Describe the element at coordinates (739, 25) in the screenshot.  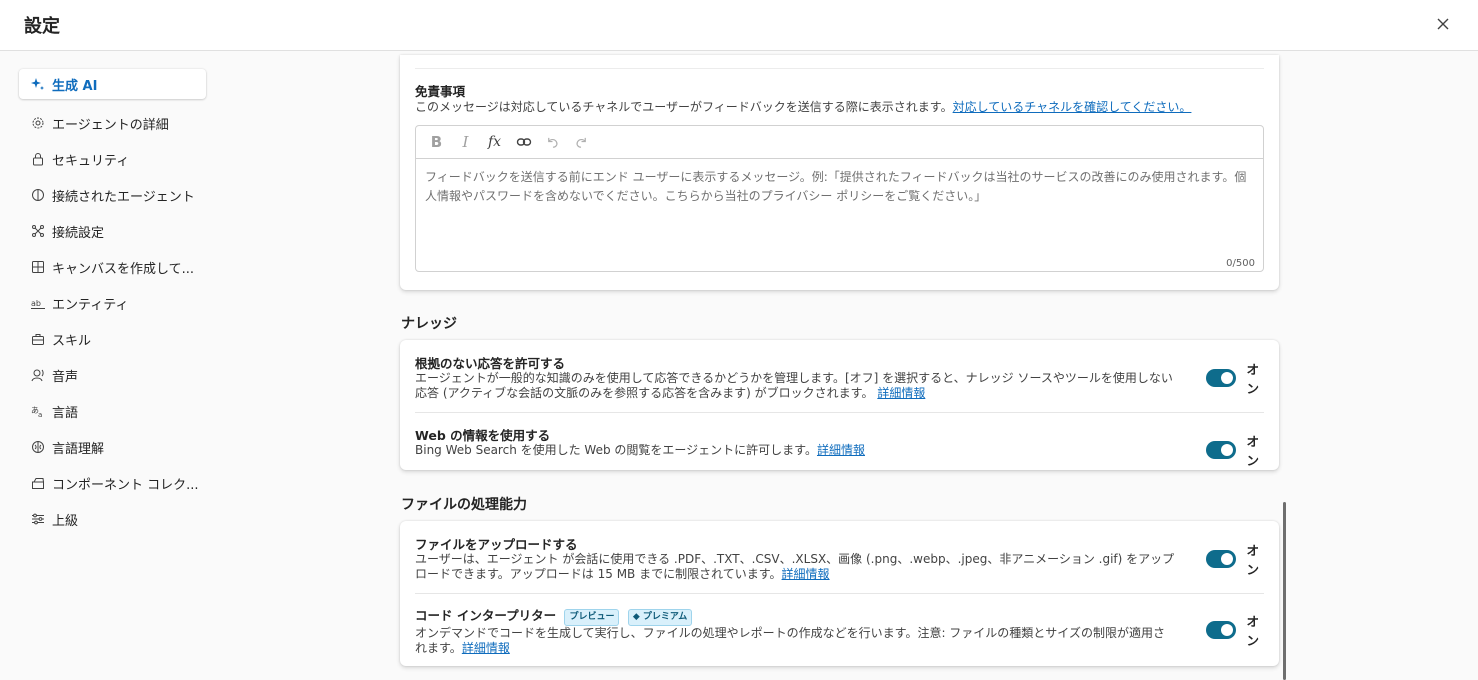
I see `dialog-header: 設定` at that location.